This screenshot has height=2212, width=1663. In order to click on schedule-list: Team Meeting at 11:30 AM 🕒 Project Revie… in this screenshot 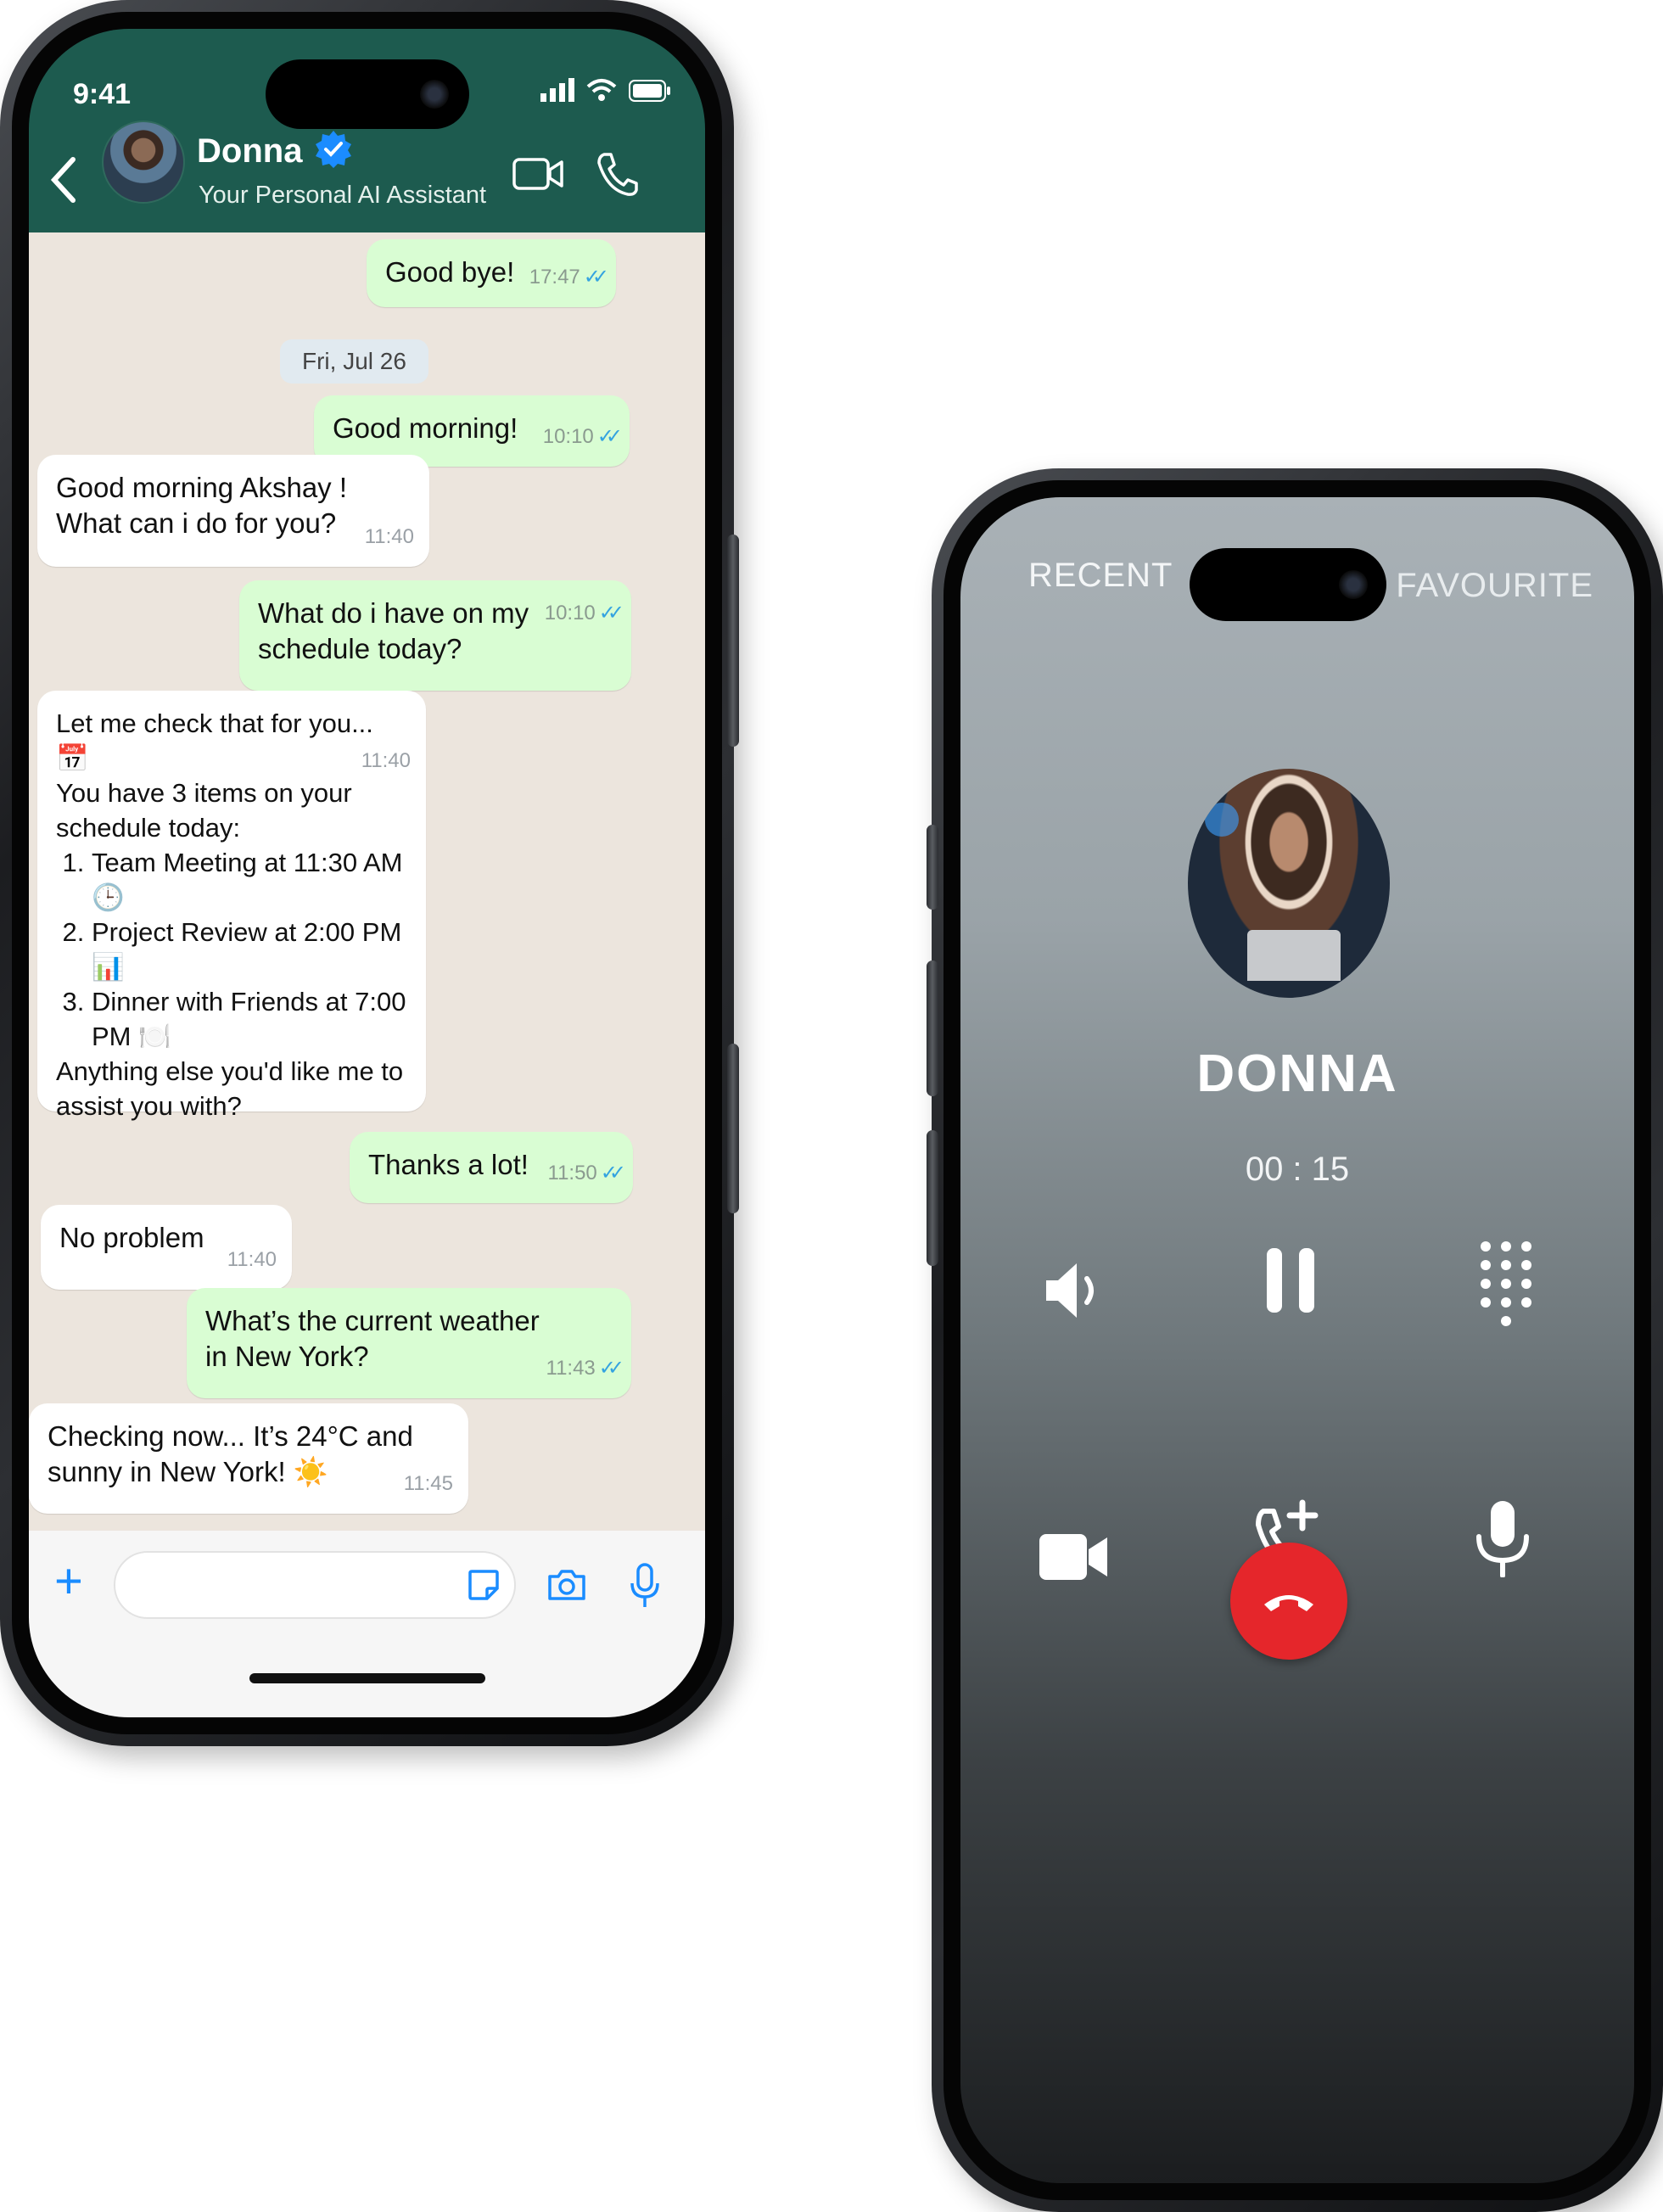, I will do `click(231, 950)`.